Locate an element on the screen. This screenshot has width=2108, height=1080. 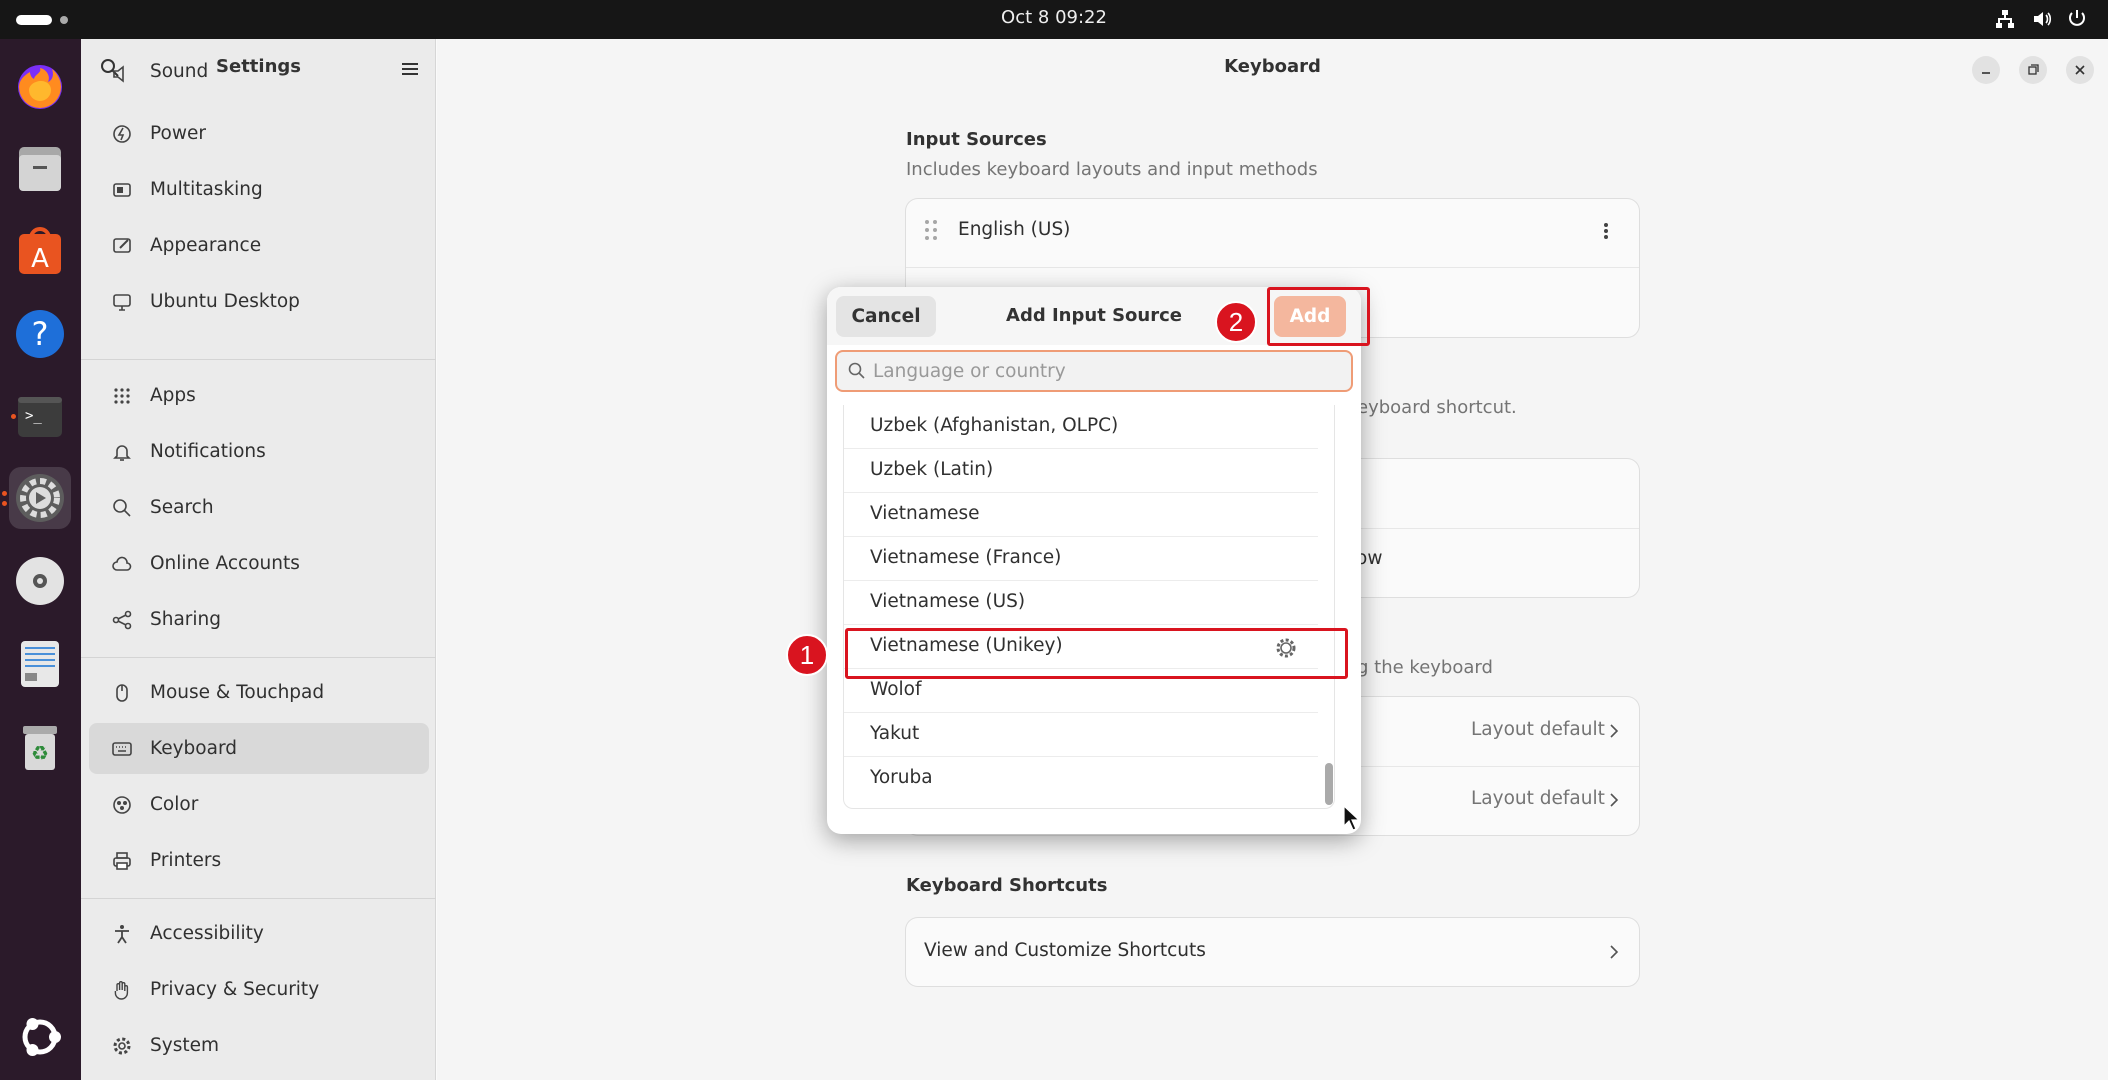
cancel-button: Cancel is located at coordinates (886, 316).